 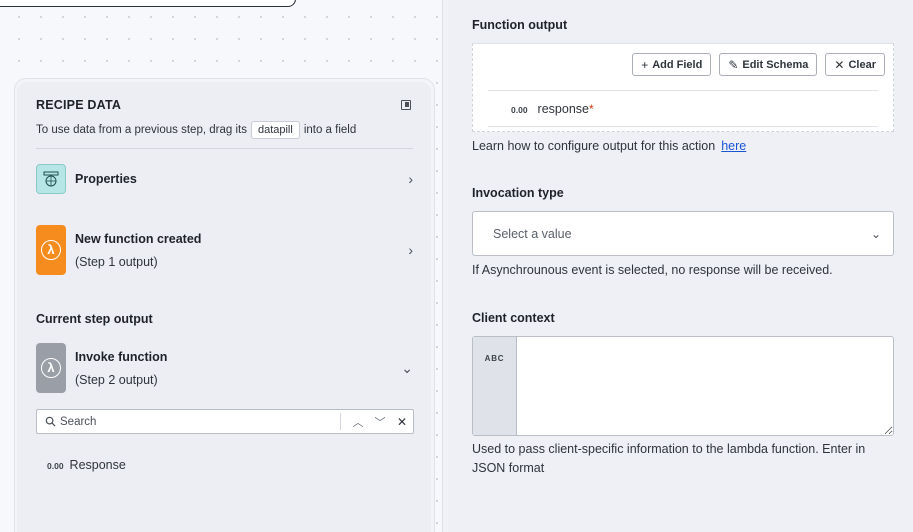 What do you see at coordinates (402, 422) in the screenshot?
I see `search-clear-icon: ✕` at bounding box center [402, 422].